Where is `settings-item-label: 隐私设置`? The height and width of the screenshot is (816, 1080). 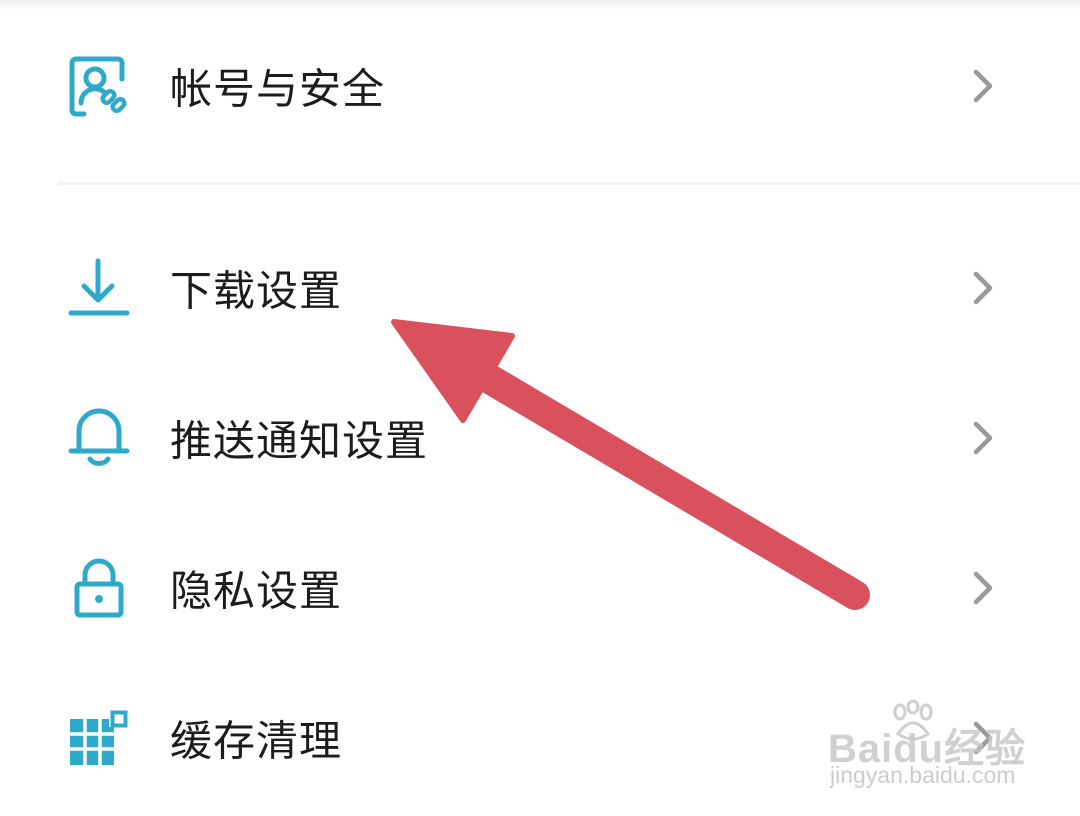 settings-item-label: 隐私设置 is located at coordinates (256, 591).